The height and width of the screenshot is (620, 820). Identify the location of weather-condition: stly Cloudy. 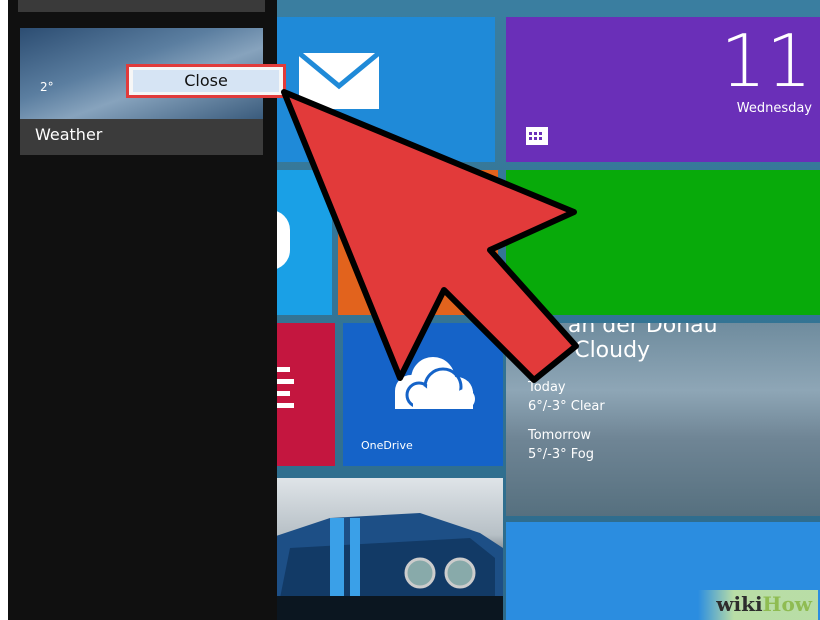
(589, 350).